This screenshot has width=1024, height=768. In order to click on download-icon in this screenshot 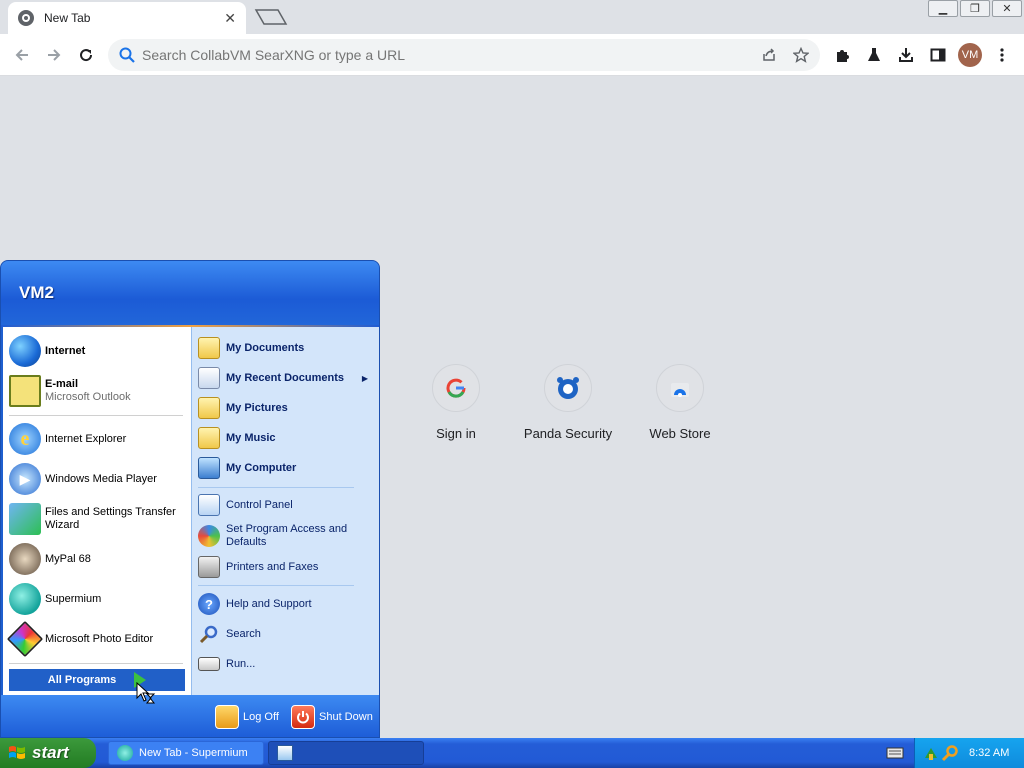, I will do `click(906, 55)`.